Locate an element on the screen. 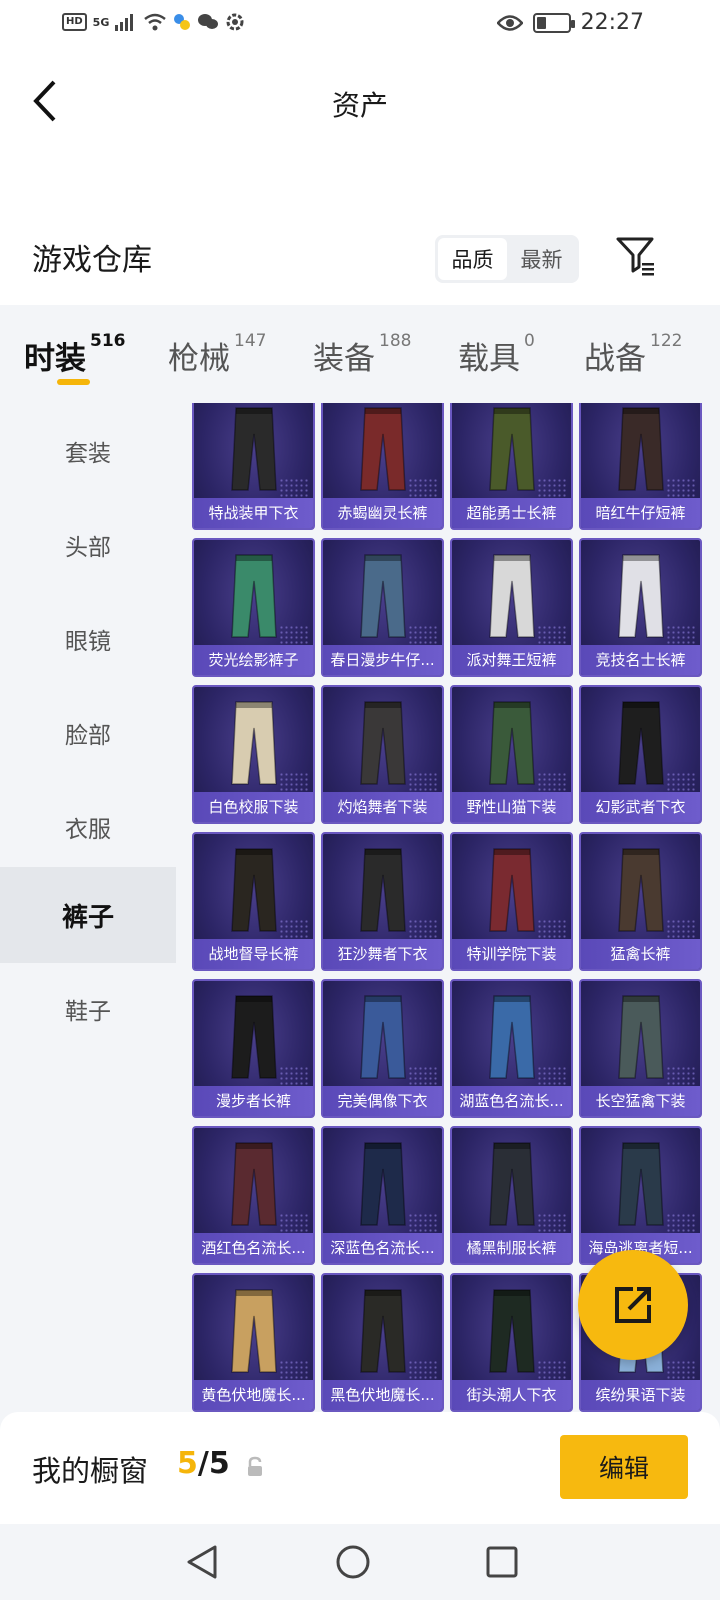 The width and height of the screenshot is (720, 1600). item-name: 幻影武者下衣 is located at coordinates (640, 807).